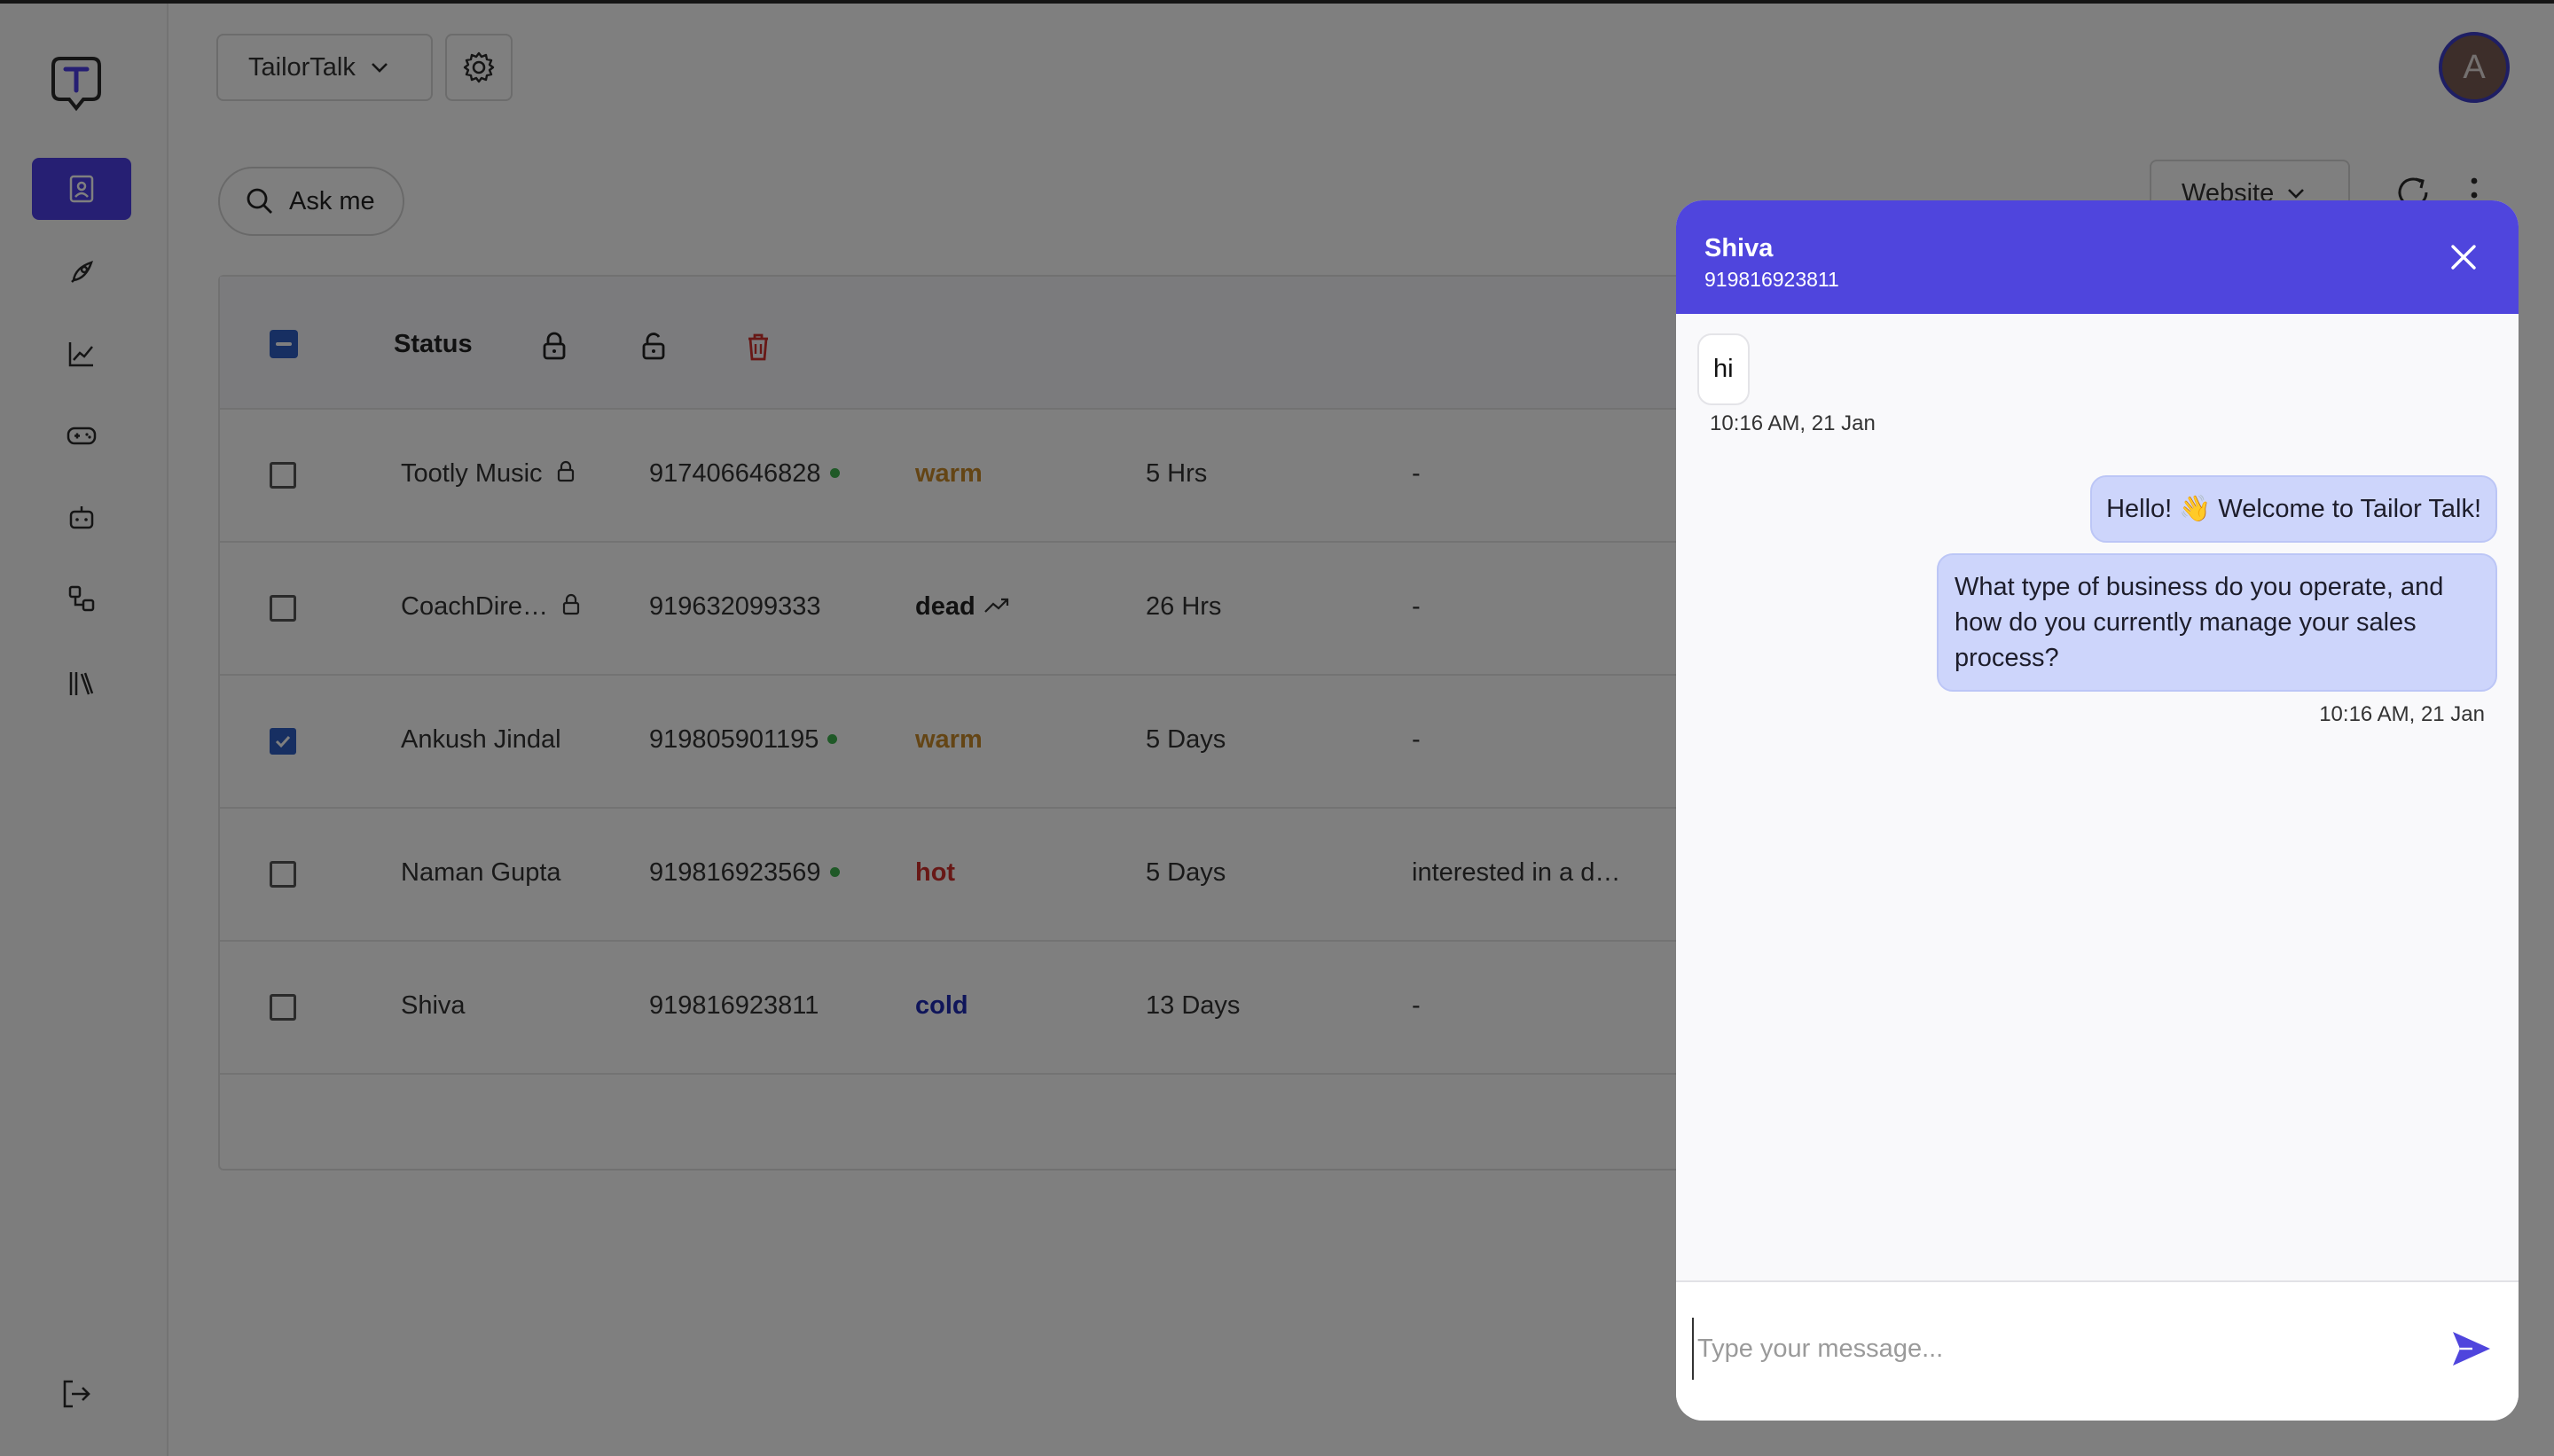 The height and width of the screenshot is (1456, 2554). What do you see at coordinates (2055, 1349) in the screenshot?
I see `message-input` at bounding box center [2055, 1349].